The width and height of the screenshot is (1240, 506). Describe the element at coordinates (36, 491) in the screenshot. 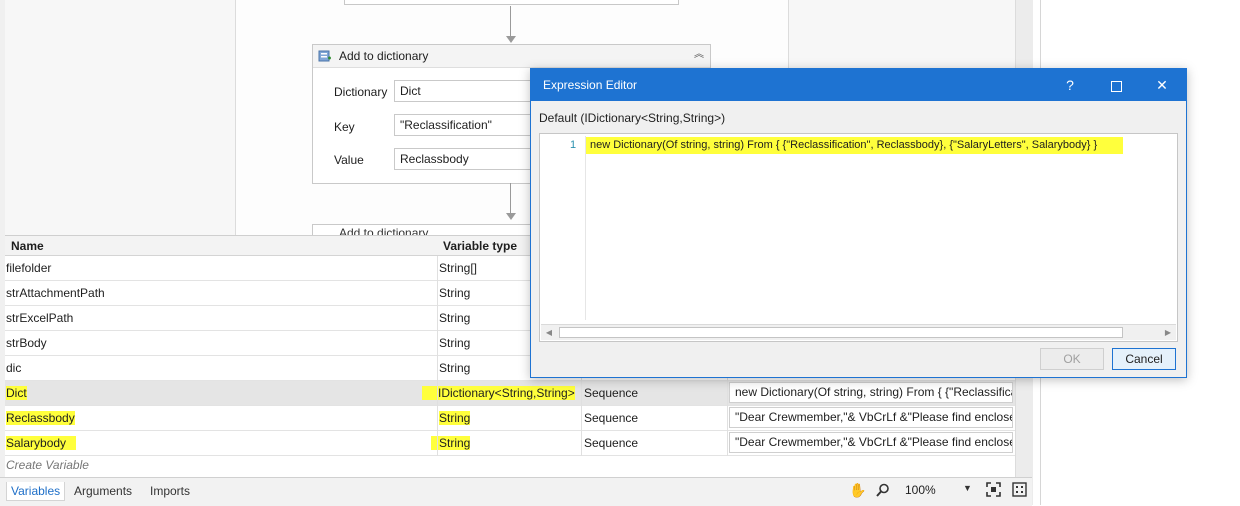

I see `tab-variables: Variables` at that location.